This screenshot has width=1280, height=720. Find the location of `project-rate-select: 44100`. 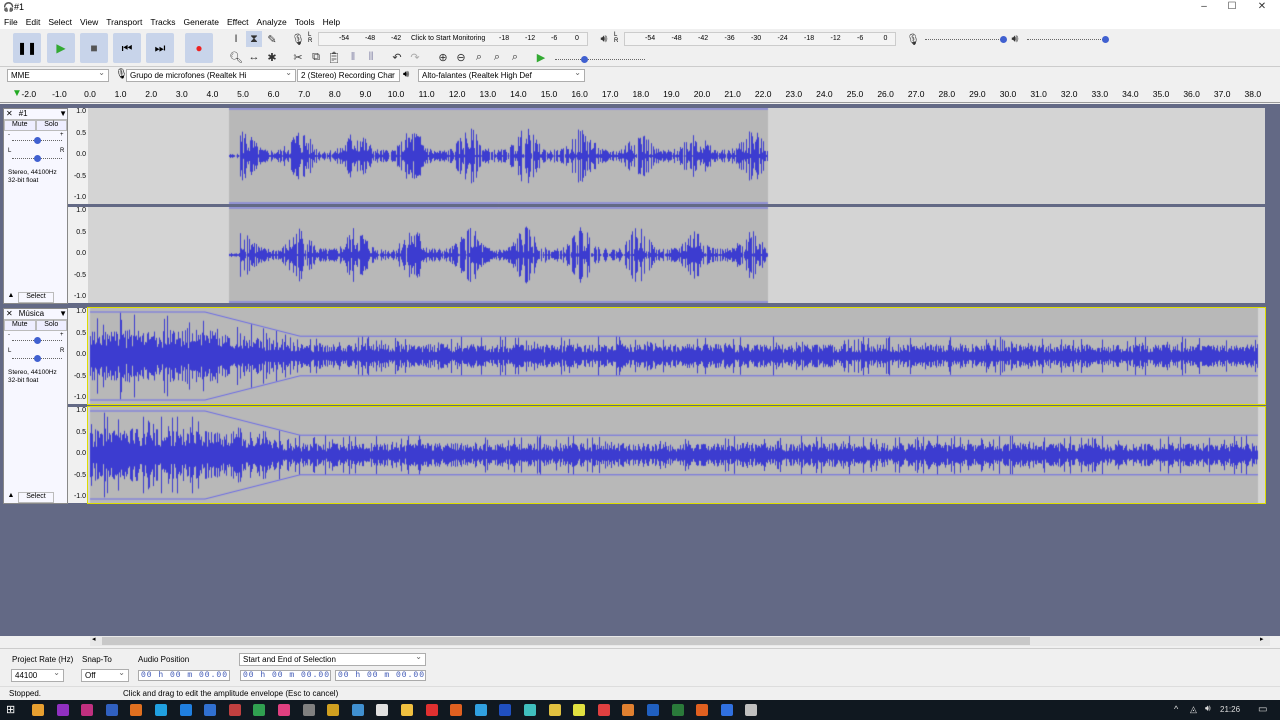

project-rate-select: 44100 is located at coordinates (37, 675).